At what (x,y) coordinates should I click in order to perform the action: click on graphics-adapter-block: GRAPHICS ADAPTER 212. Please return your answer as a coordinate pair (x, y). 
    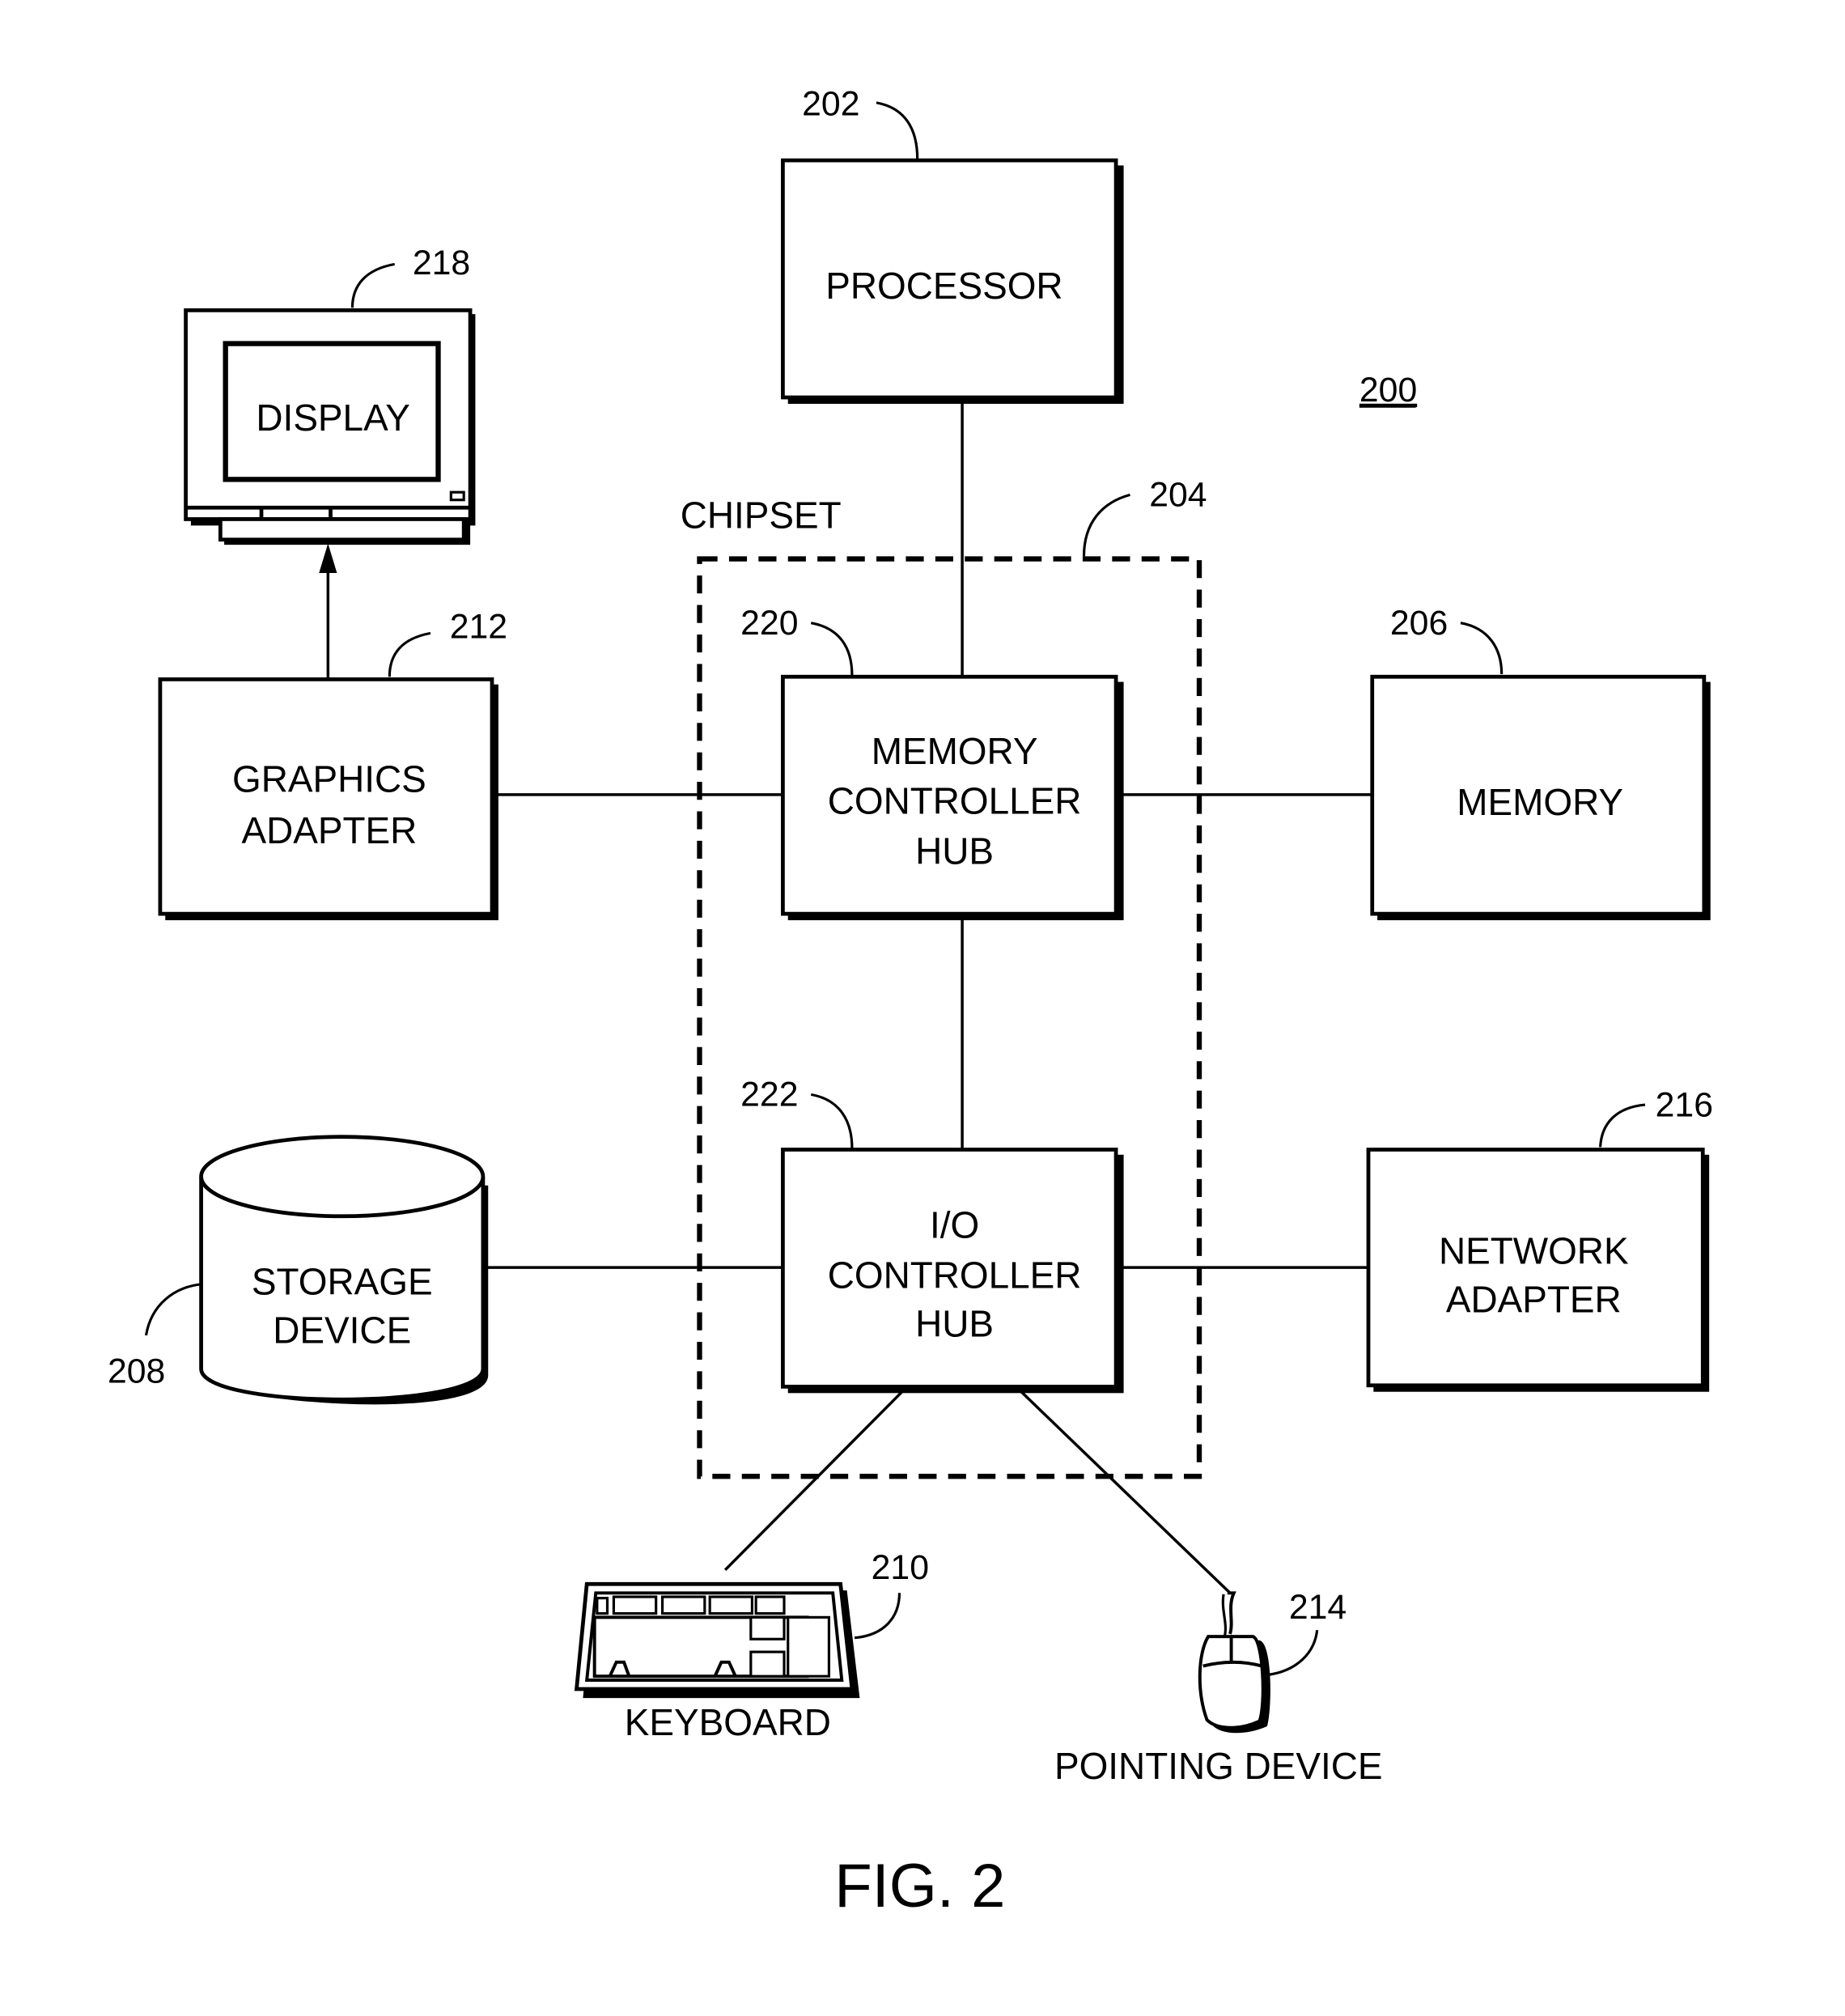
    Looking at the image, I should click on (333, 764).